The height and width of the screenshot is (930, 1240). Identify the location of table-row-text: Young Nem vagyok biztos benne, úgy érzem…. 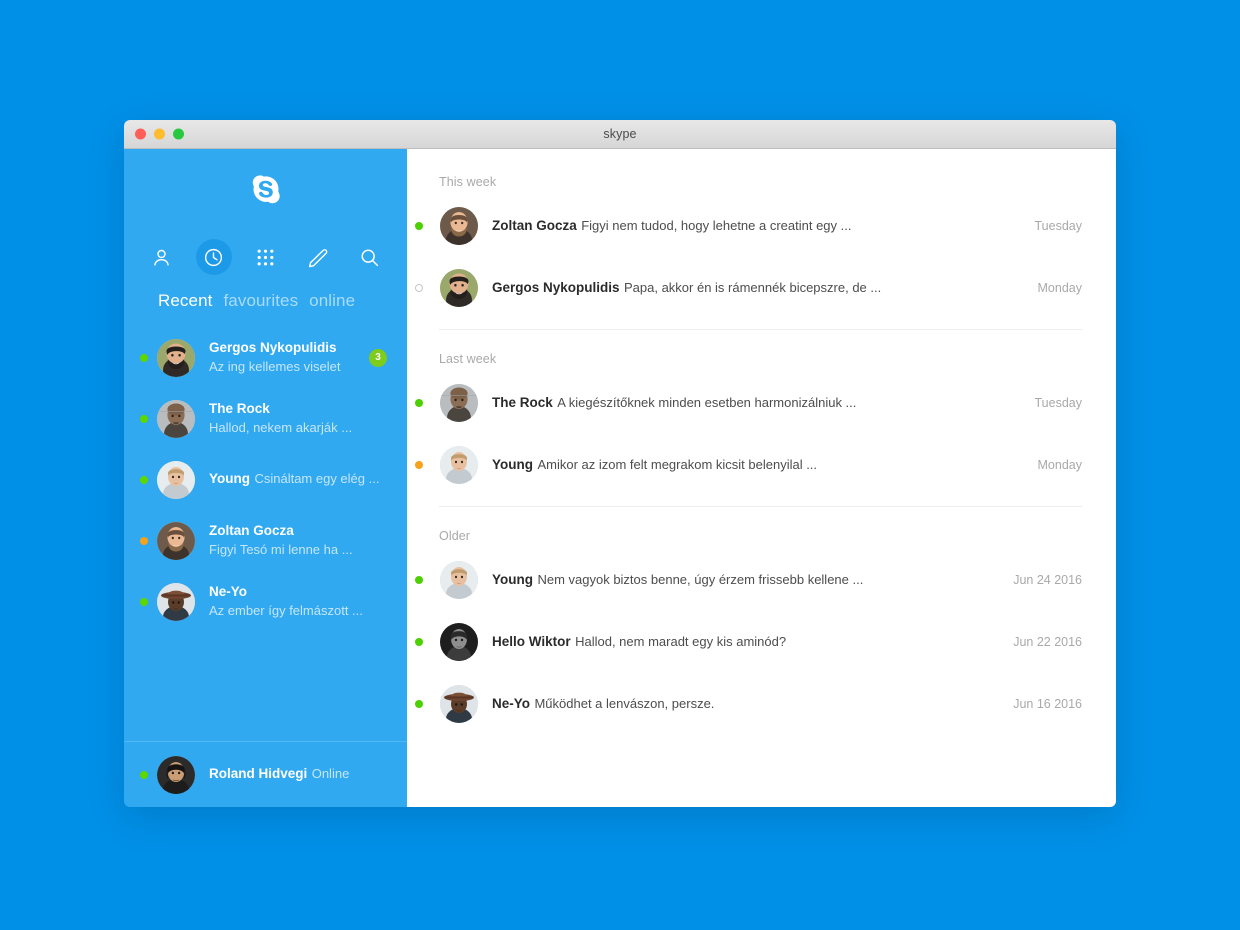
(745, 580).